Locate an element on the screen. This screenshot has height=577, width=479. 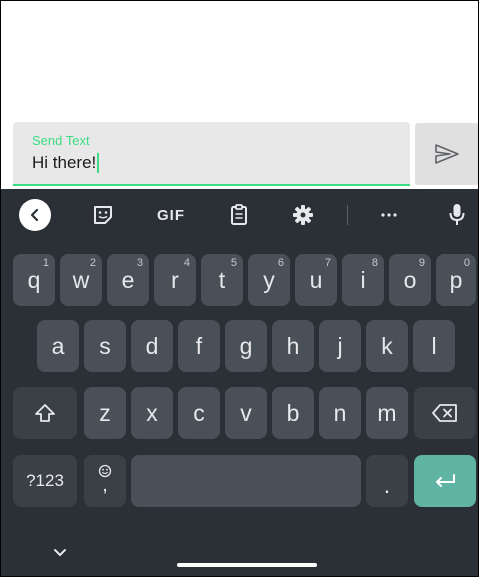
key-s: s is located at coordinates (105, 346).